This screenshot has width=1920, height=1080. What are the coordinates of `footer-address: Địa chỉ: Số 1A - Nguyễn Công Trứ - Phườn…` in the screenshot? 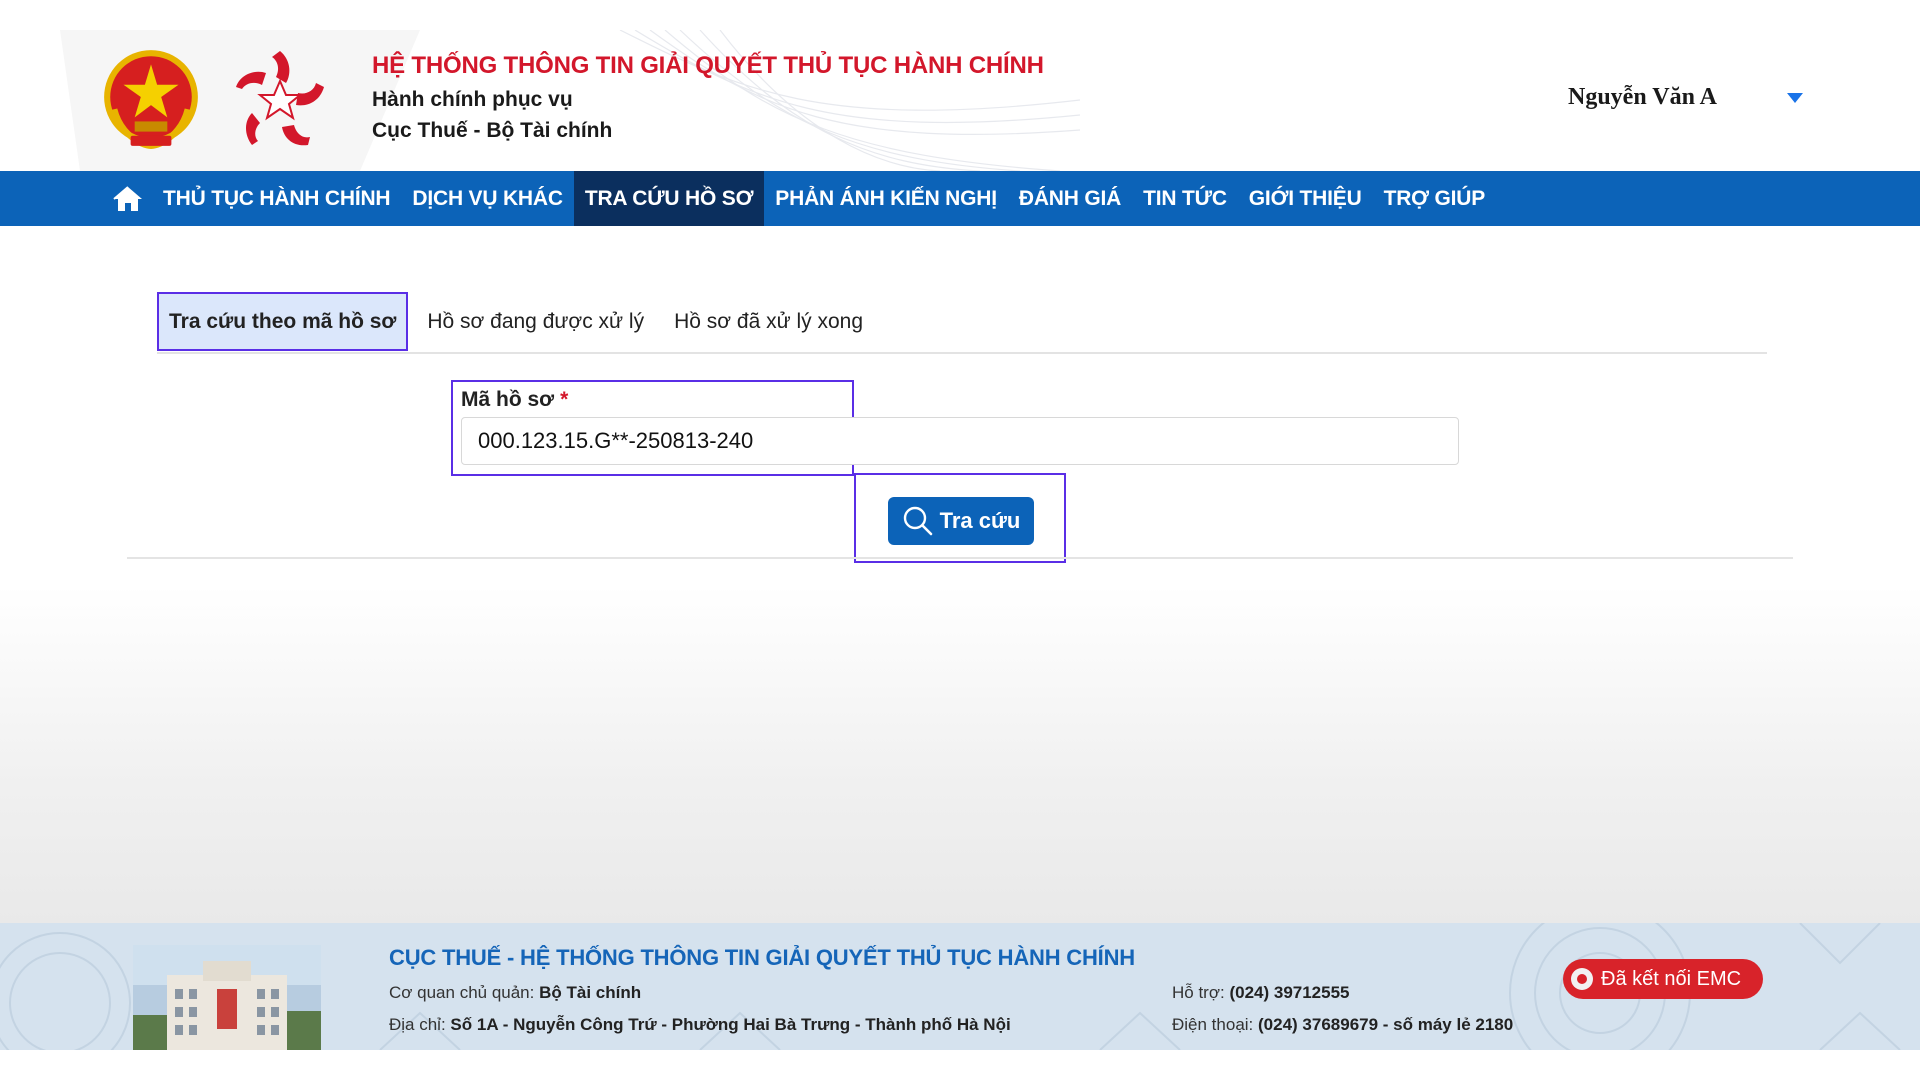 It's located at (700, 1025).